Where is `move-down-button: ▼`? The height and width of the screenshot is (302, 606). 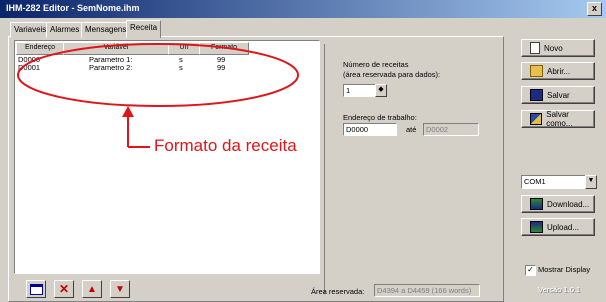 move-down-button: ▼ is located at coordinates (120, 289).